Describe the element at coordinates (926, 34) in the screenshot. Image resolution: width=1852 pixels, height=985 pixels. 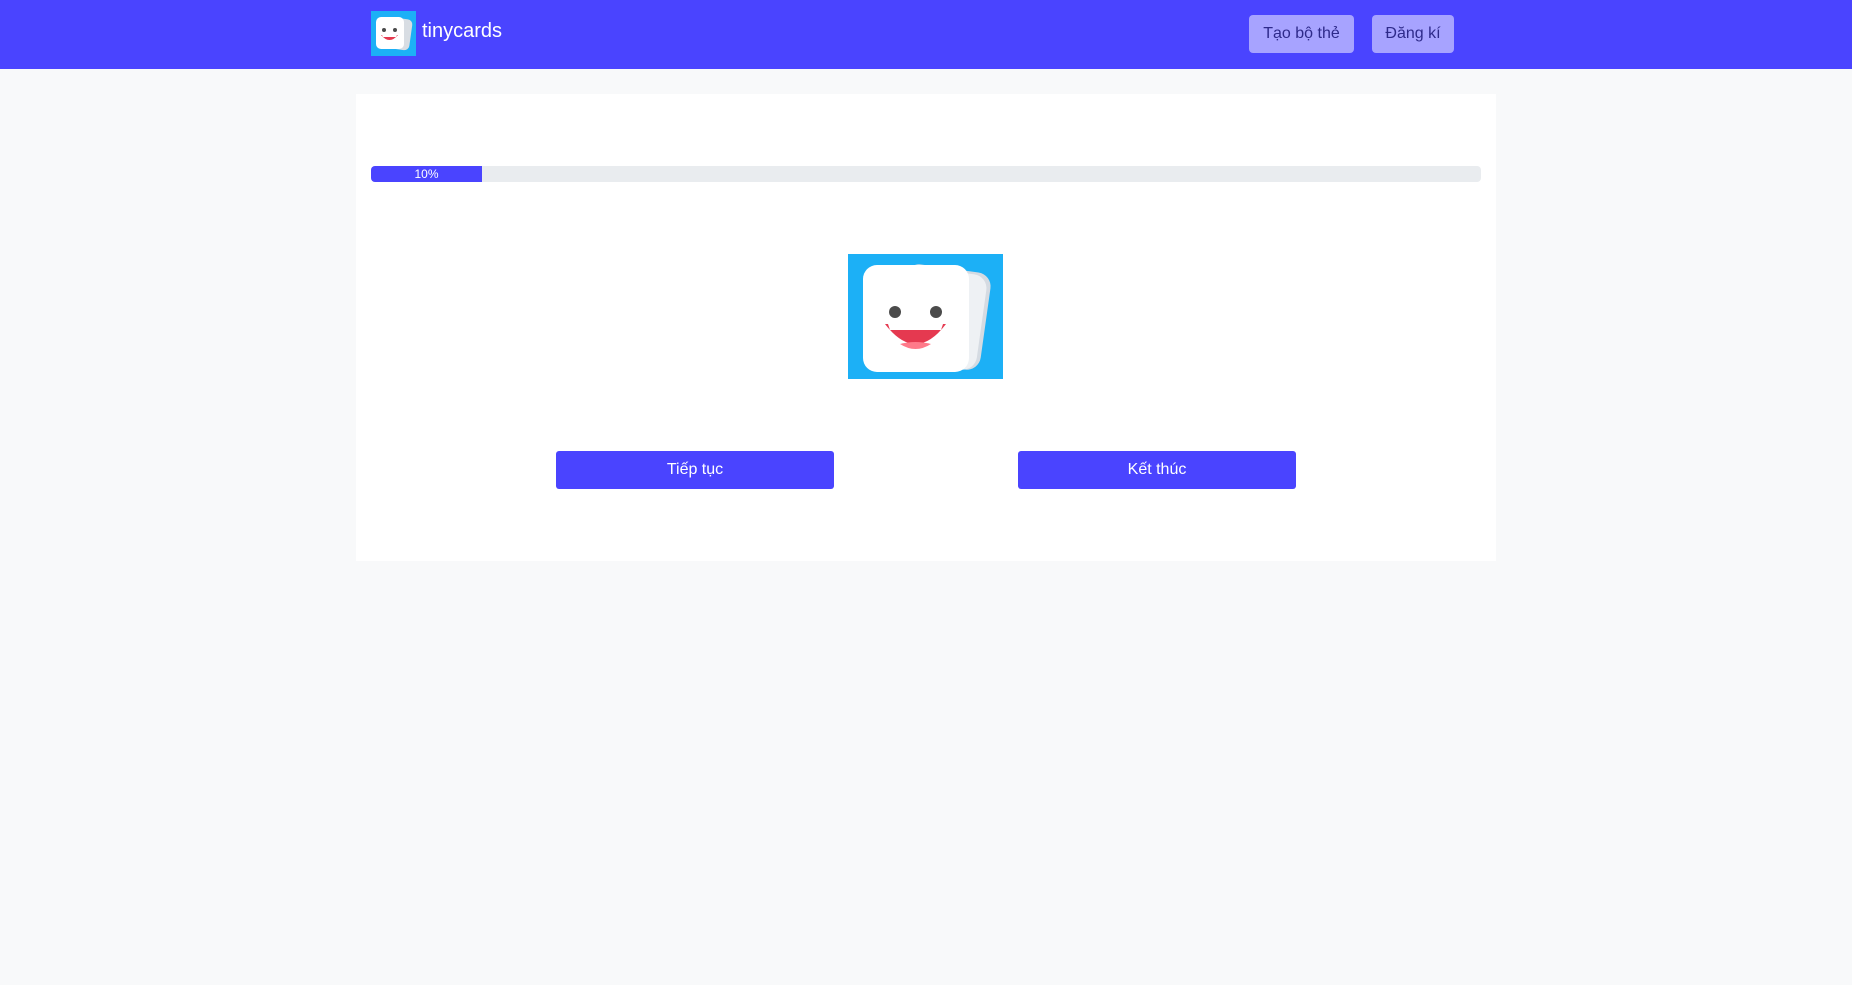
I see `top-navbar: tinycards Tạo bộ thẻ Đăng kí` at that location.